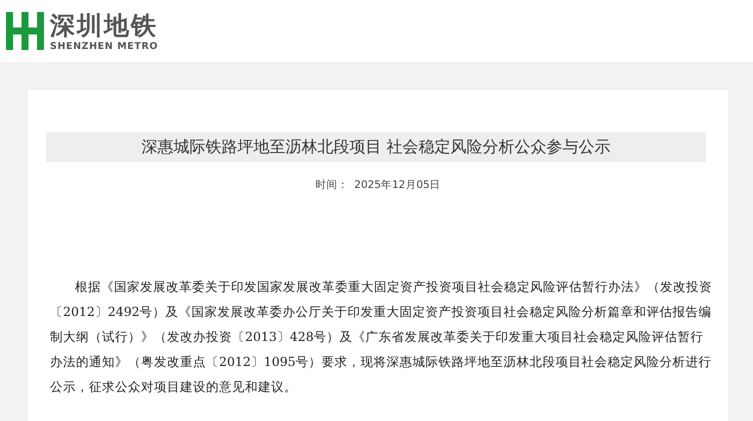 Image resolution: width=753 pixels, height=421 pixels. Describe the element at coordinates (25, 31) in the screenshot. I see `metro-logo-icon` at that location.